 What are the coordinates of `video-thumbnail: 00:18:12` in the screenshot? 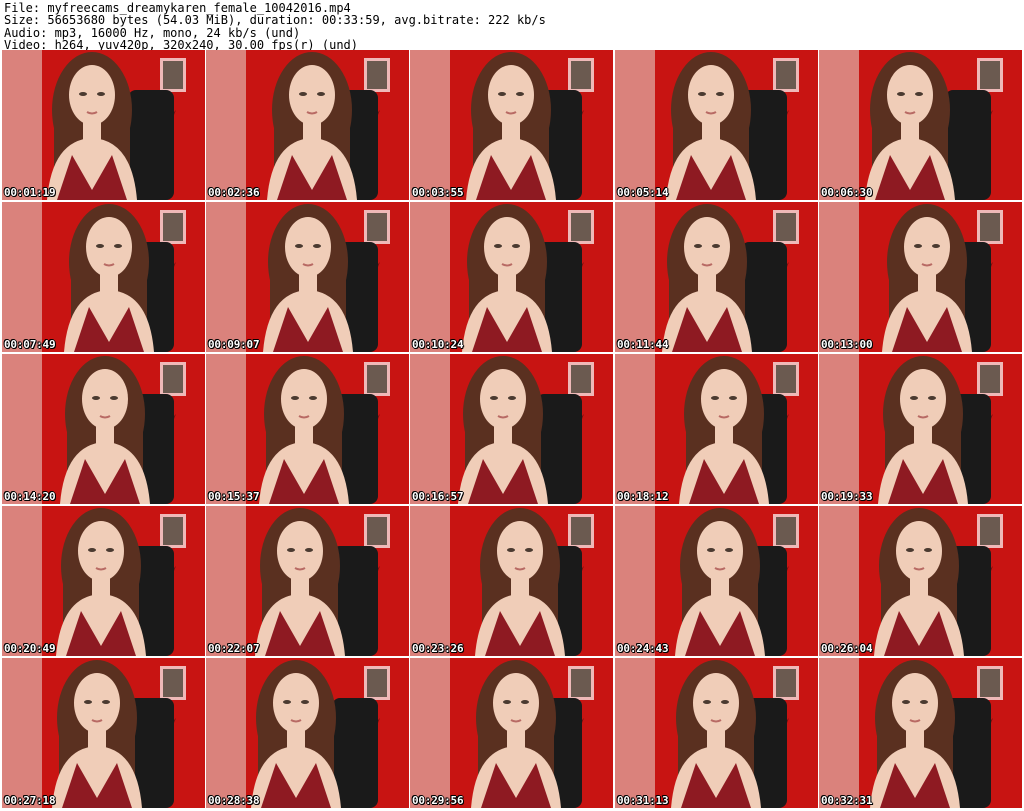 It's located at (716, 429).